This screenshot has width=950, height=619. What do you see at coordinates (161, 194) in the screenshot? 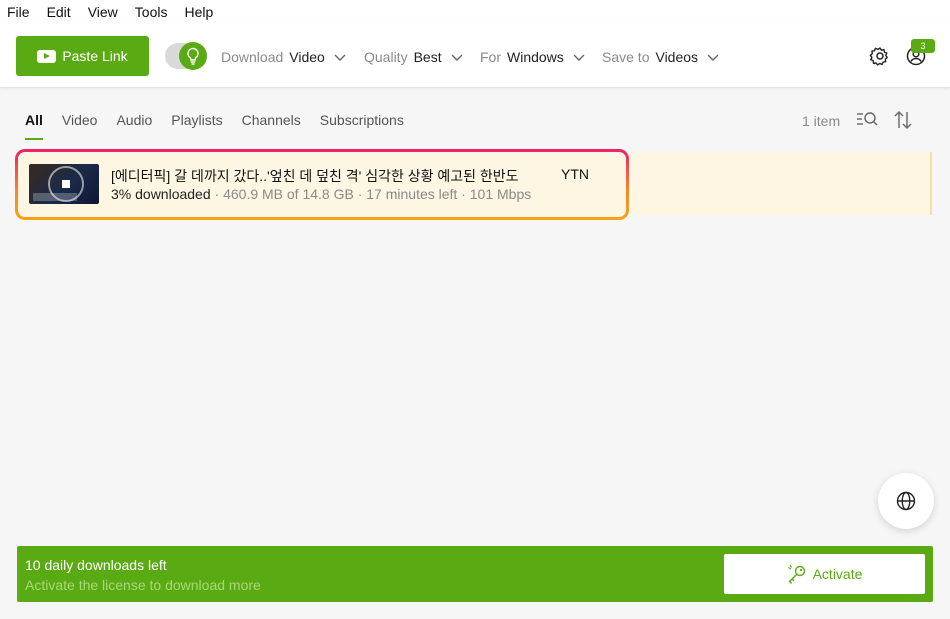
I see `download-progress: 3% downloaded` at bounding box center [161, 194].